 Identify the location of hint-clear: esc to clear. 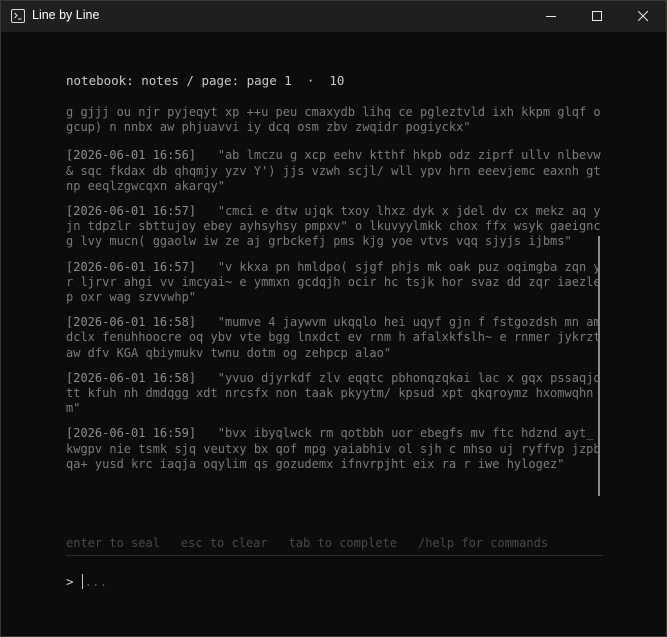
(224, 543).